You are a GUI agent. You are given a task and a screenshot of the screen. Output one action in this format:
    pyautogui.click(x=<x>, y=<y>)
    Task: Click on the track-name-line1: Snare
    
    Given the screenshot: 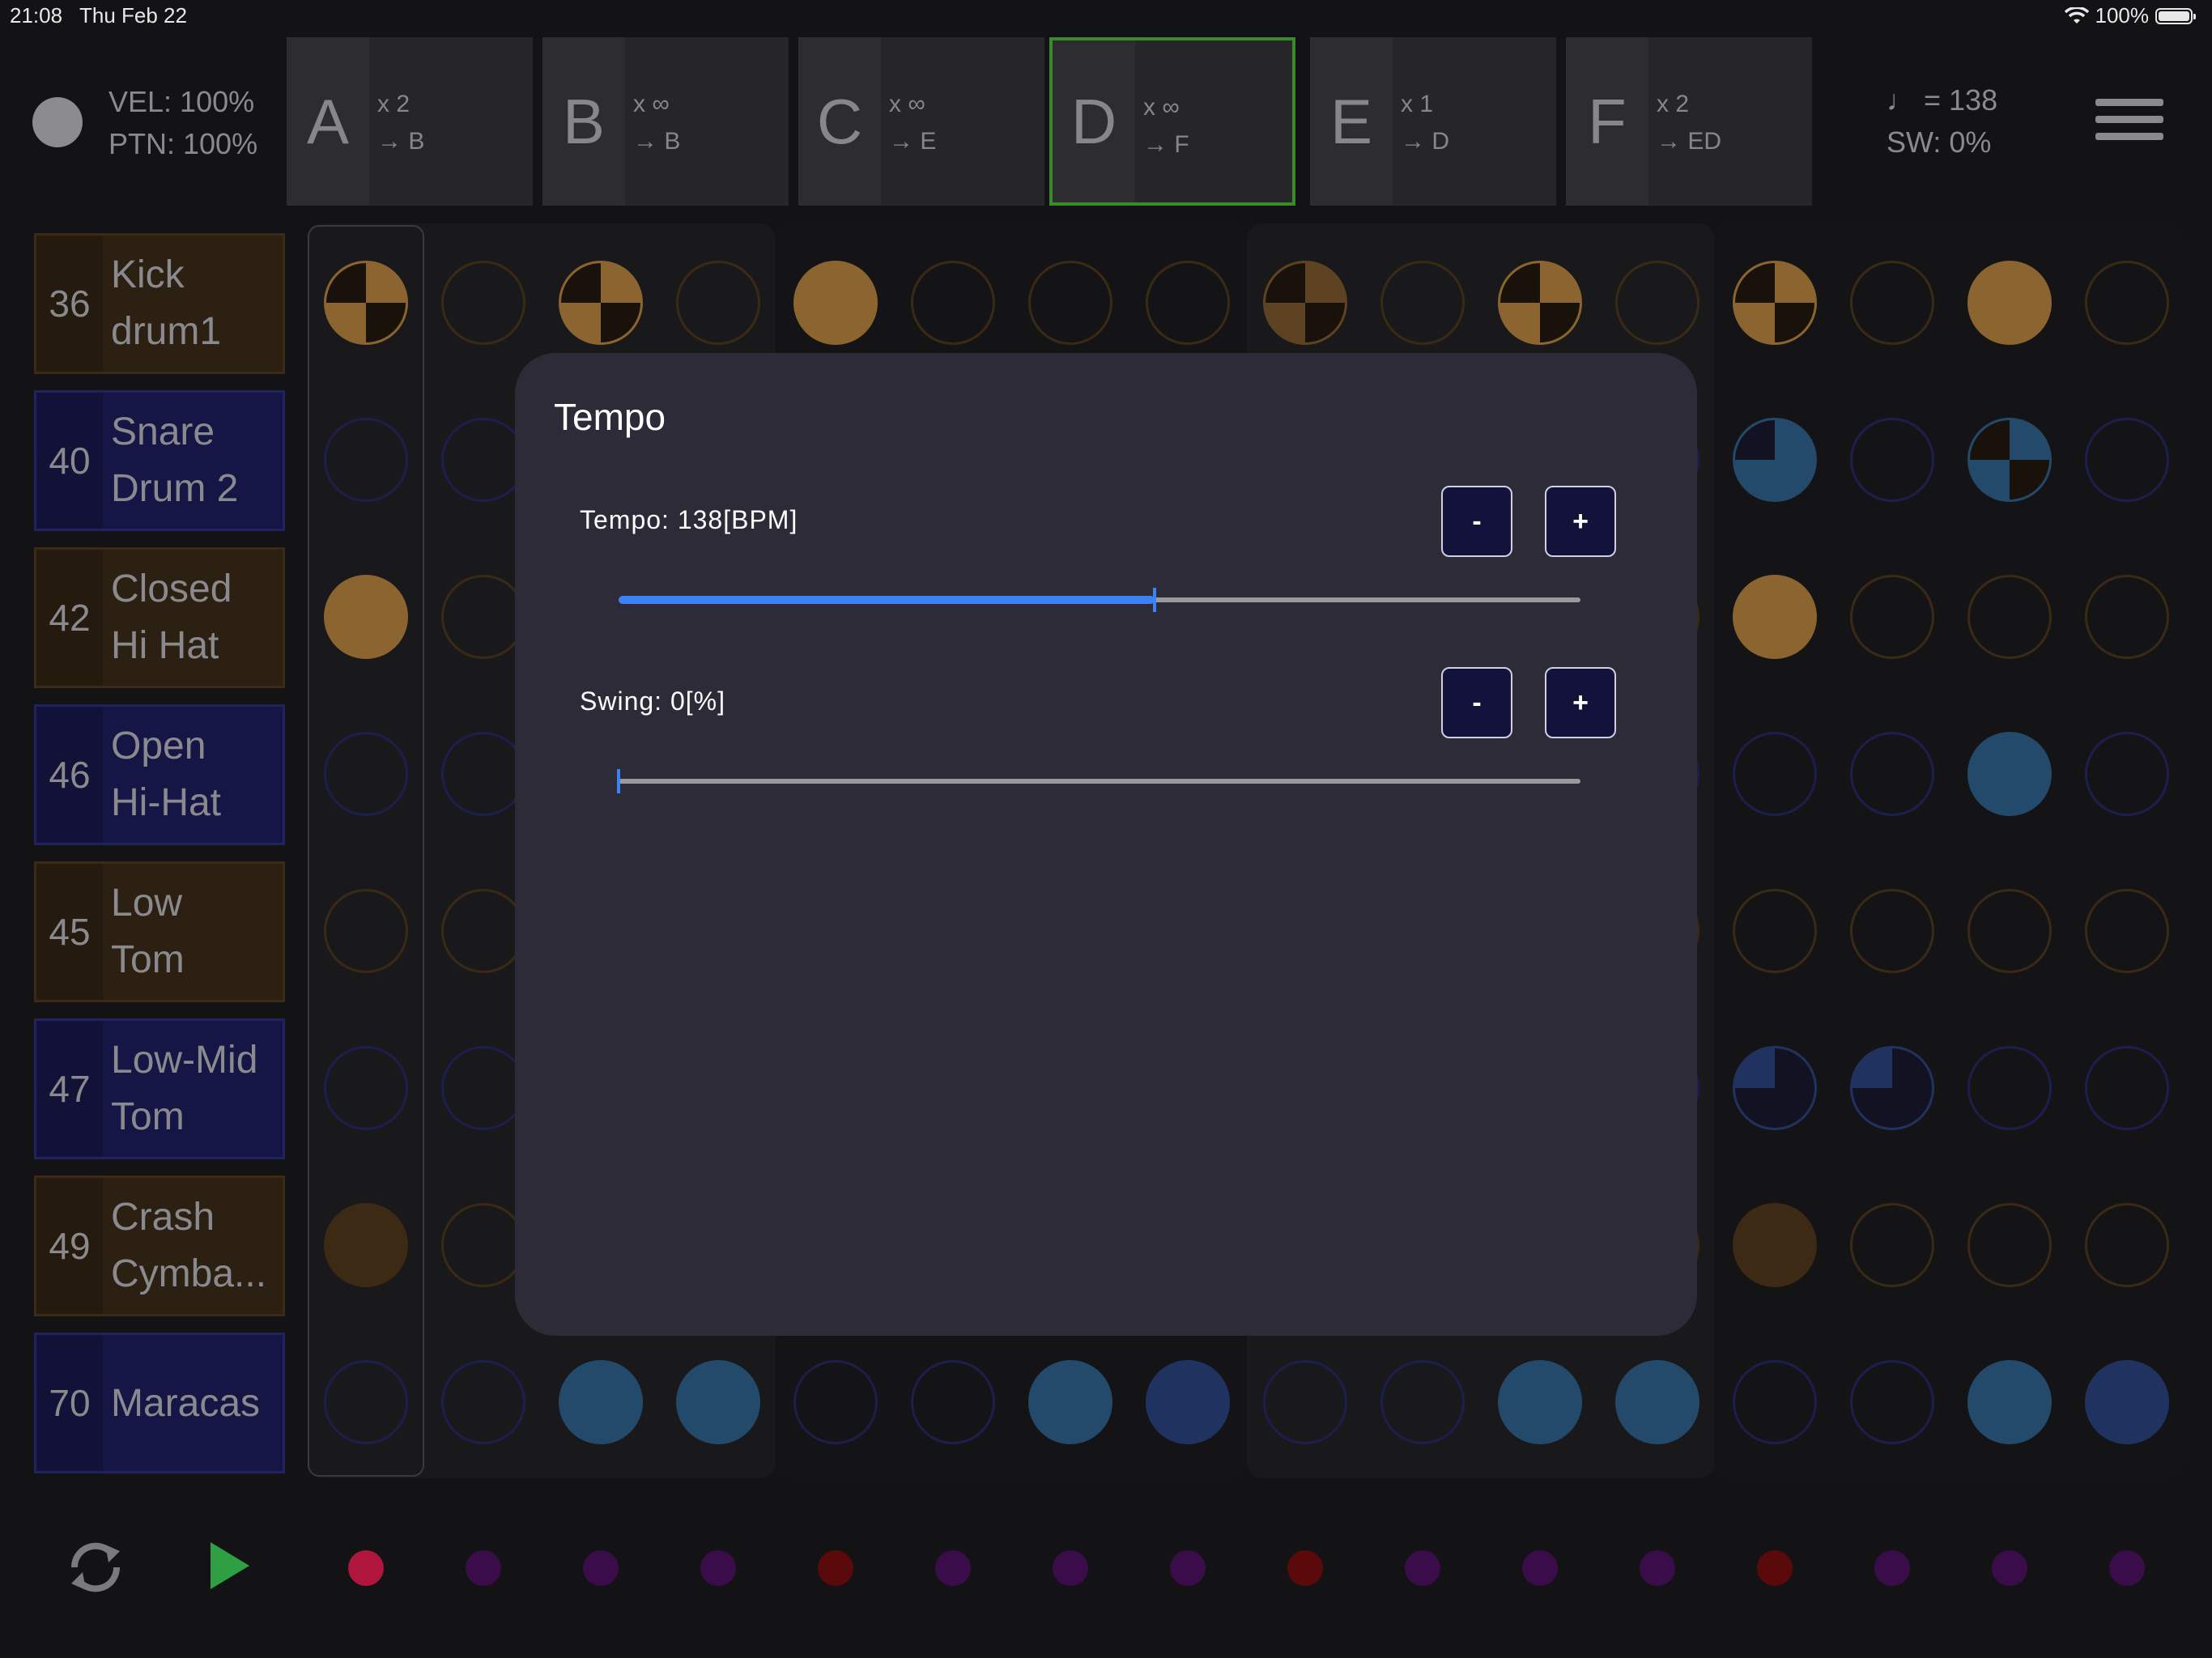 What is the action you would take?
    pyautogui.click(x=163, y=431)
    